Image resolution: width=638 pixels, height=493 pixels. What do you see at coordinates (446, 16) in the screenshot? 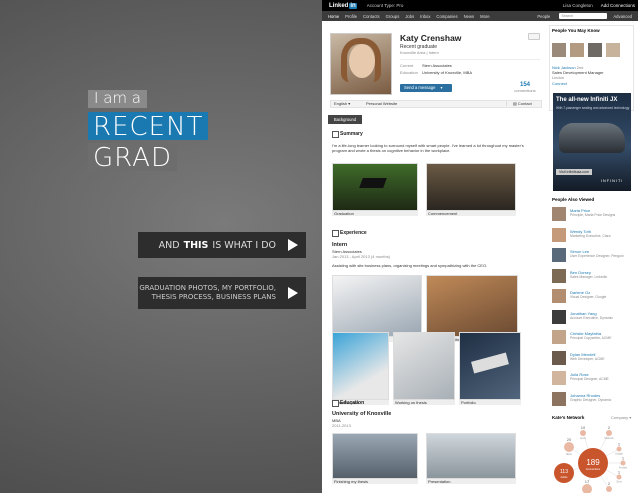
I see `nav-companies: Companies` at bounding box center [446, 16].